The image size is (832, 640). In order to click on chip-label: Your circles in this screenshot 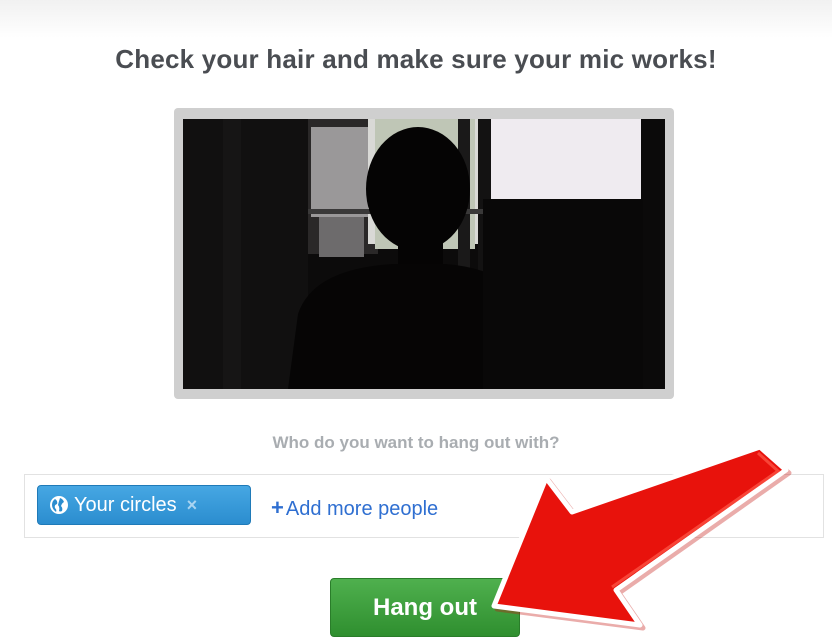, I will do `click(125, 504)`.